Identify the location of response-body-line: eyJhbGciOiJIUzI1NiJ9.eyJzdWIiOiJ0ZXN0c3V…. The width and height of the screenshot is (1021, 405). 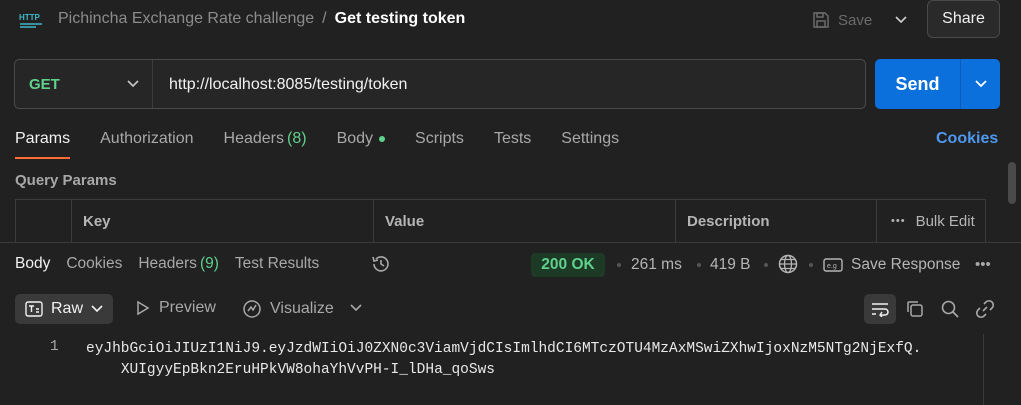
(504, 349).